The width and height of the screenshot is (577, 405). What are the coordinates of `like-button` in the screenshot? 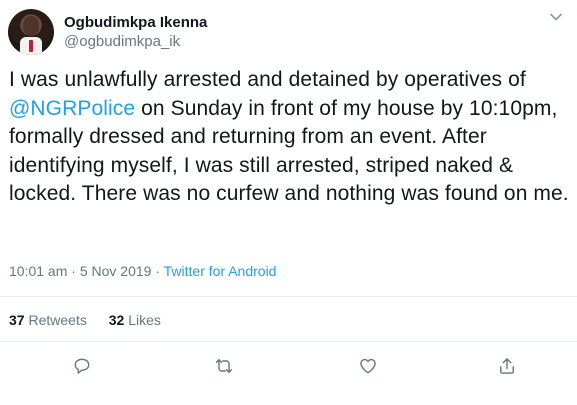 It's located at (368, 368).